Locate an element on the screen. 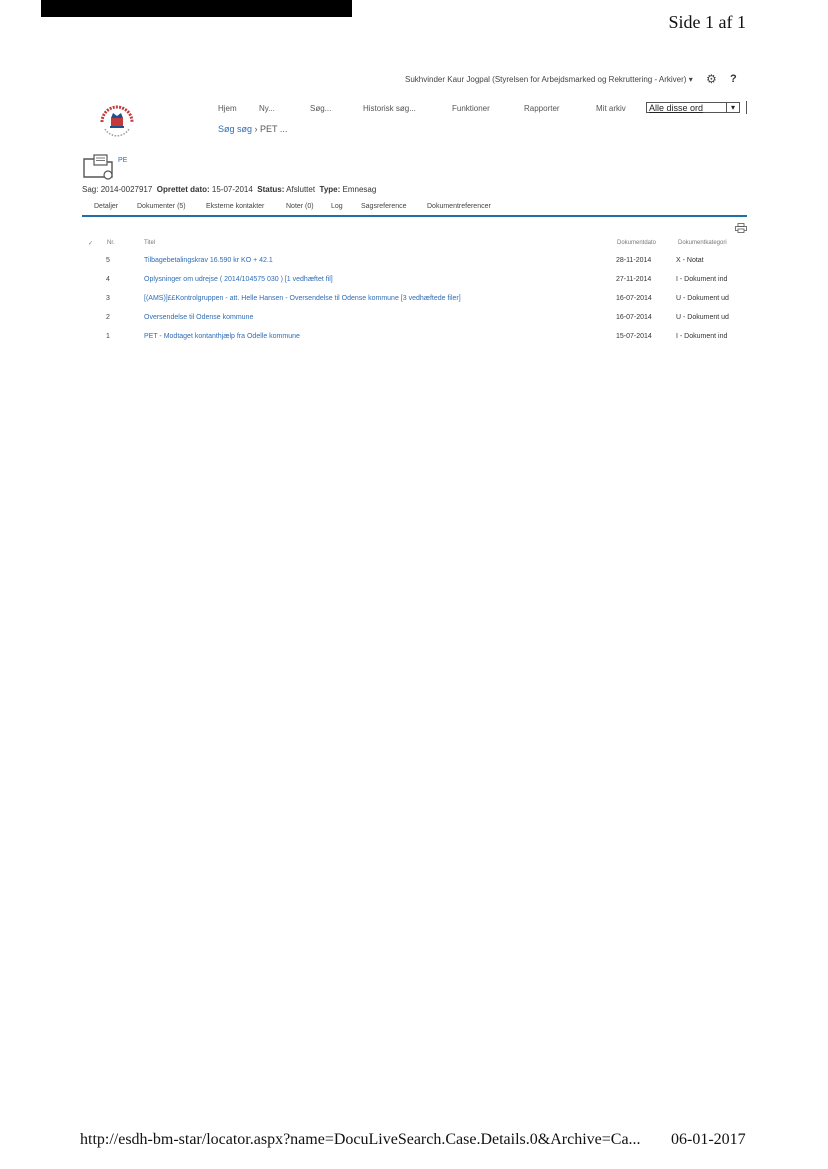 Image resolution: width=828 pixels, height=1169 pixels. row-number: 4 is located at coordinates (108, 279).